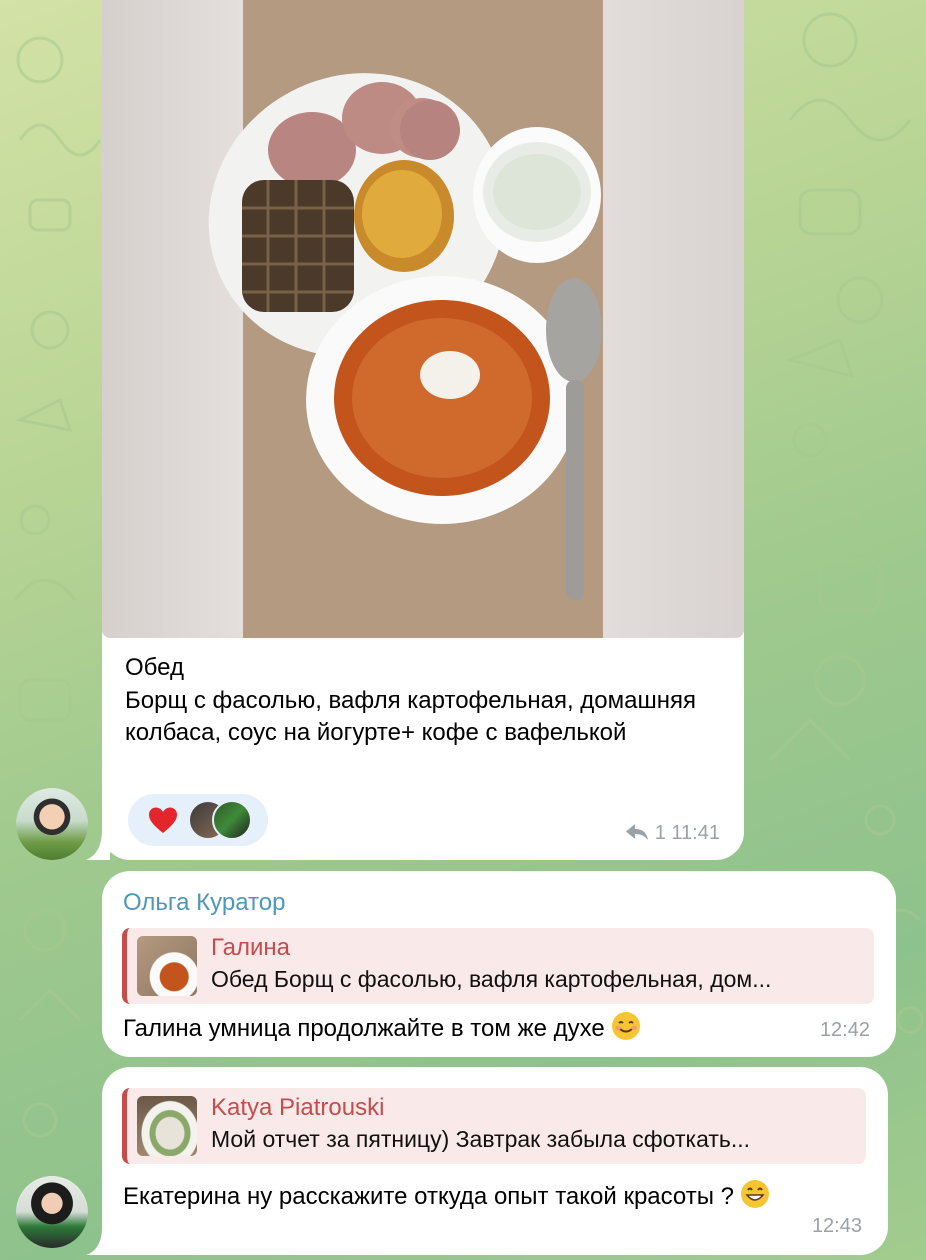  What do you see at coordinates (625, 1026) in the screenshot?
I see `smiling-face-emoji-icon` at bounding box center [625, 1026].